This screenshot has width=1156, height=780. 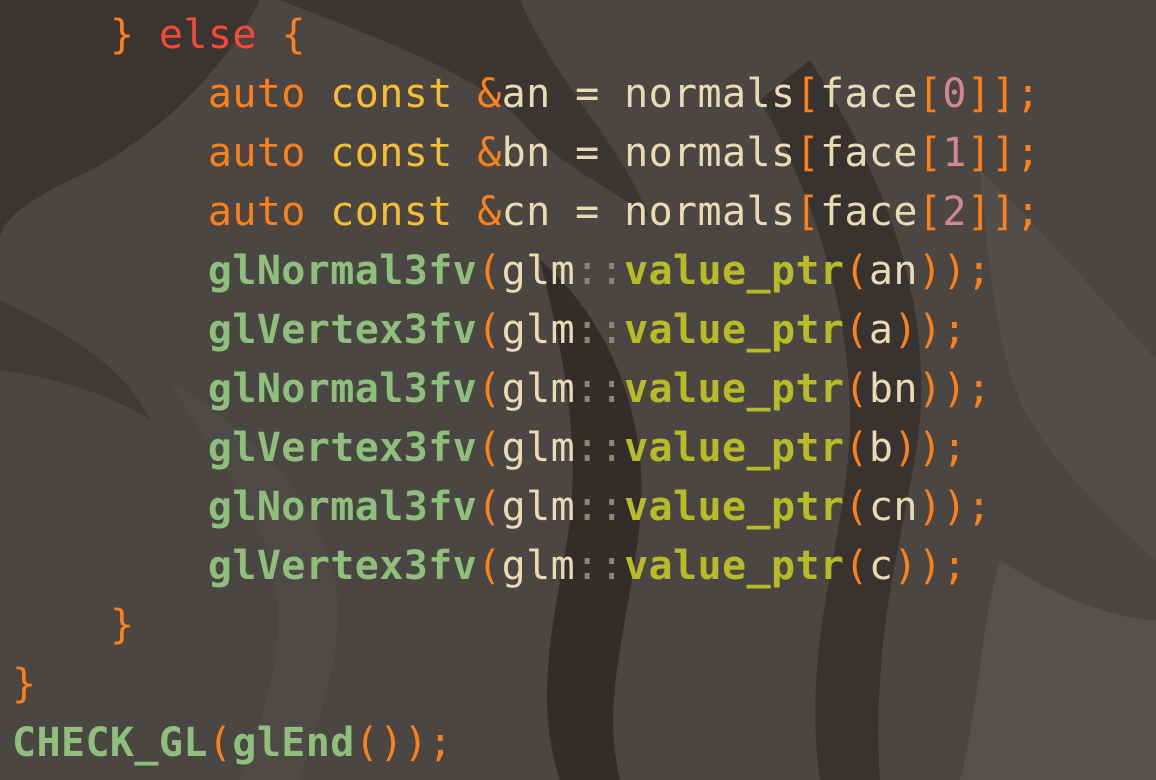 I want to click on code-token: else, so click(x=207, y=35).